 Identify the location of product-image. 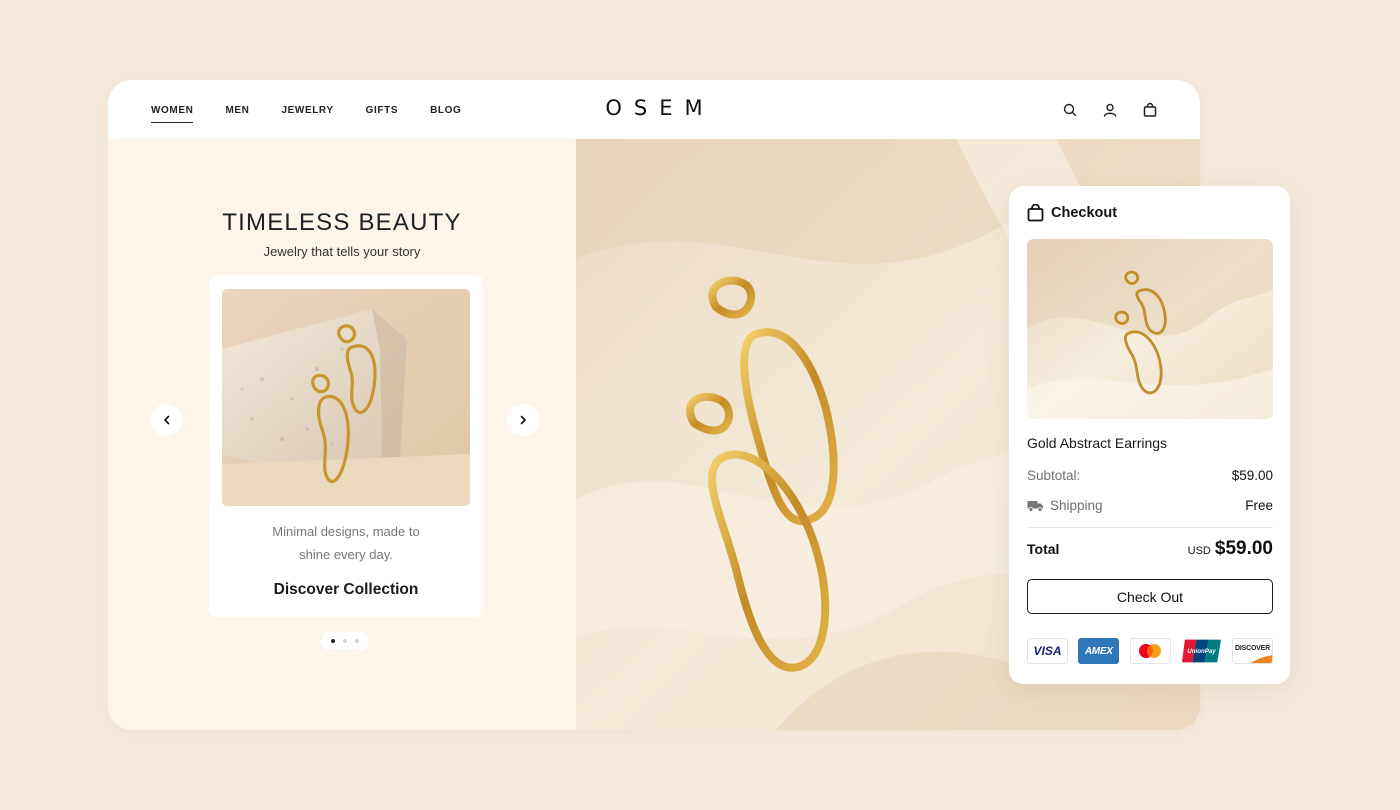
(346, 397).